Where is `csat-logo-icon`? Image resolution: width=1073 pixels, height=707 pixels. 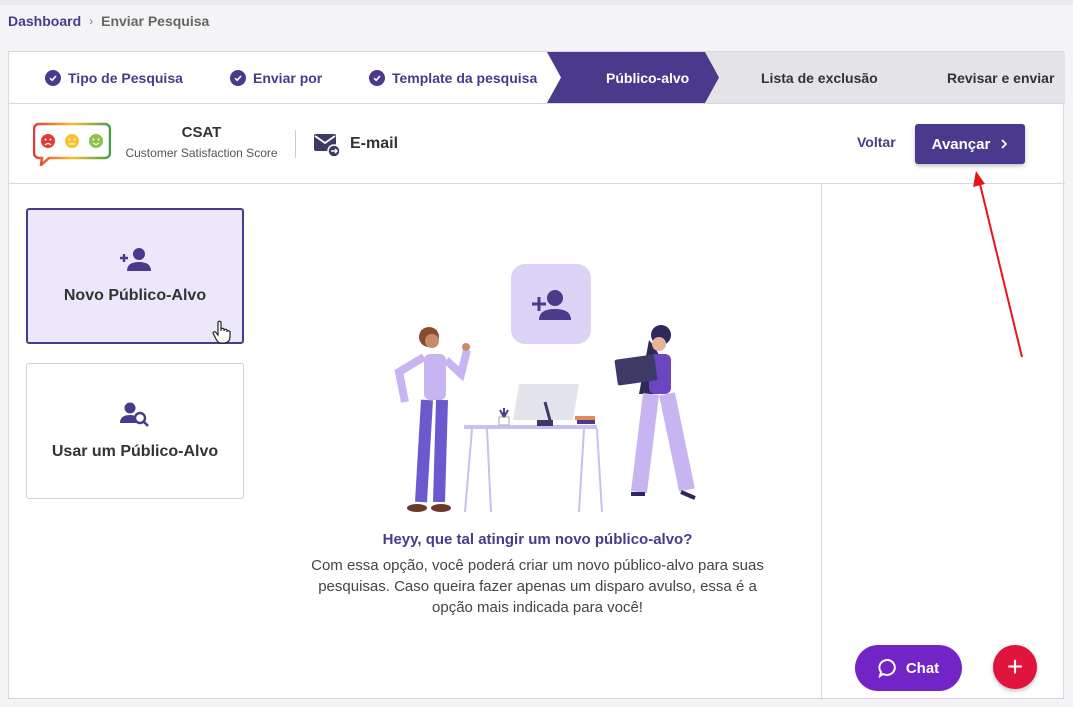
csat-logo-icon is located at coordinates (72, 144).